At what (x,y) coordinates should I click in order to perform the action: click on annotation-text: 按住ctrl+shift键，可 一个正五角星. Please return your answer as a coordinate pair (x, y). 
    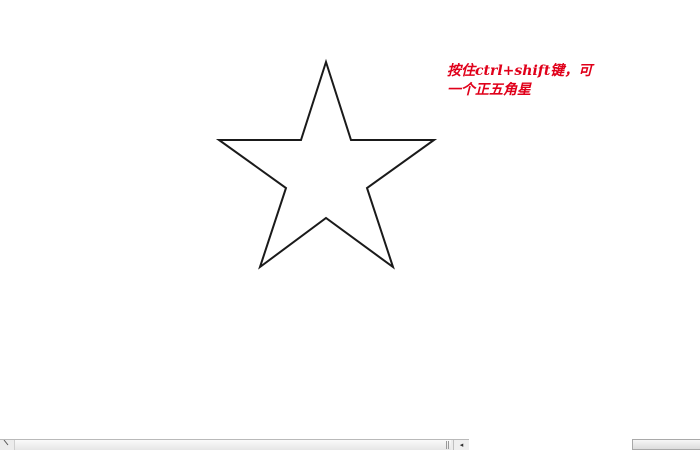
    Looking at the image, I should click on (547, 81).